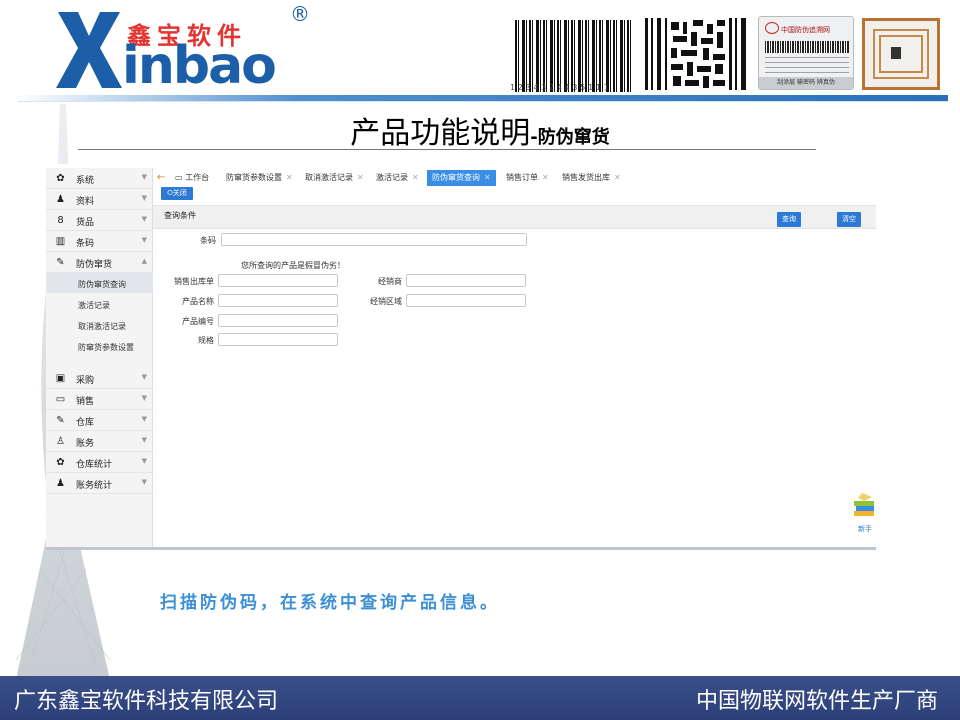 The image size is (960, 720). Describe the element at coordinates (192, 178) in the screenshot. I see `tab-workbench: ▭ 工作台` at that location.